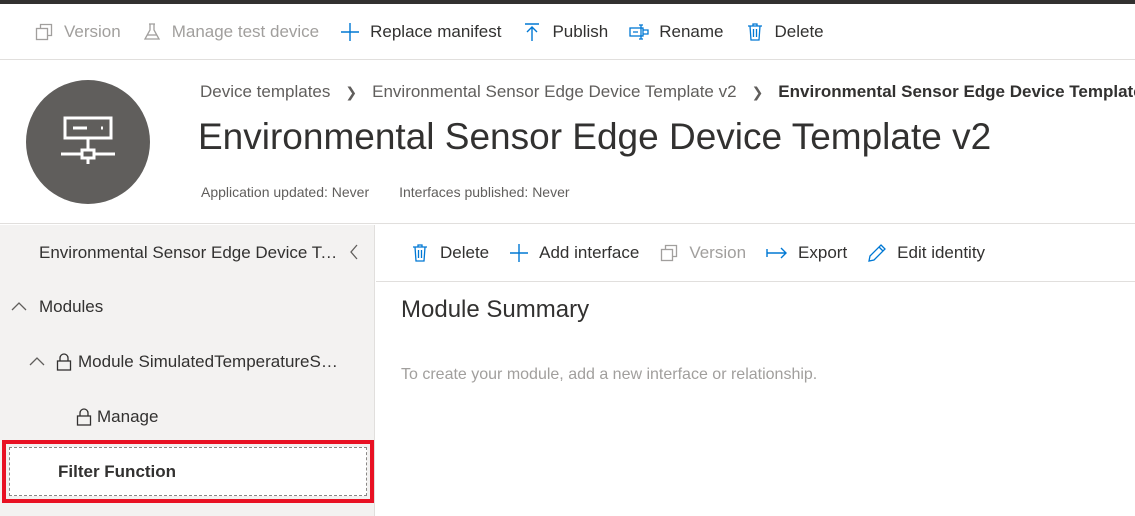 The height and width of the screenshot is (516, 1135). Describe the element at coordinates (532, 31) in the screenshot. I see `publish-icon` at that location.